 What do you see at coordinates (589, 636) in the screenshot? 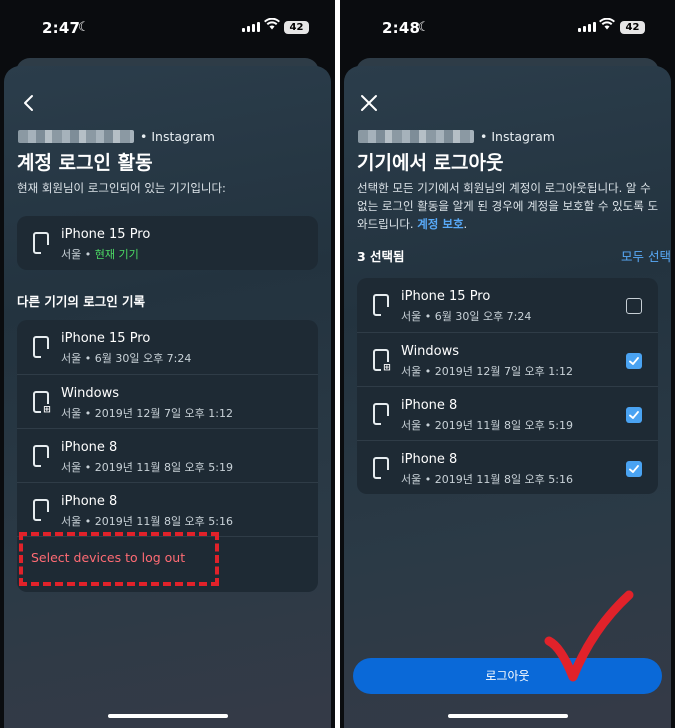
I see `annotation-checkmark-icon` at bounding box center [589, 636].